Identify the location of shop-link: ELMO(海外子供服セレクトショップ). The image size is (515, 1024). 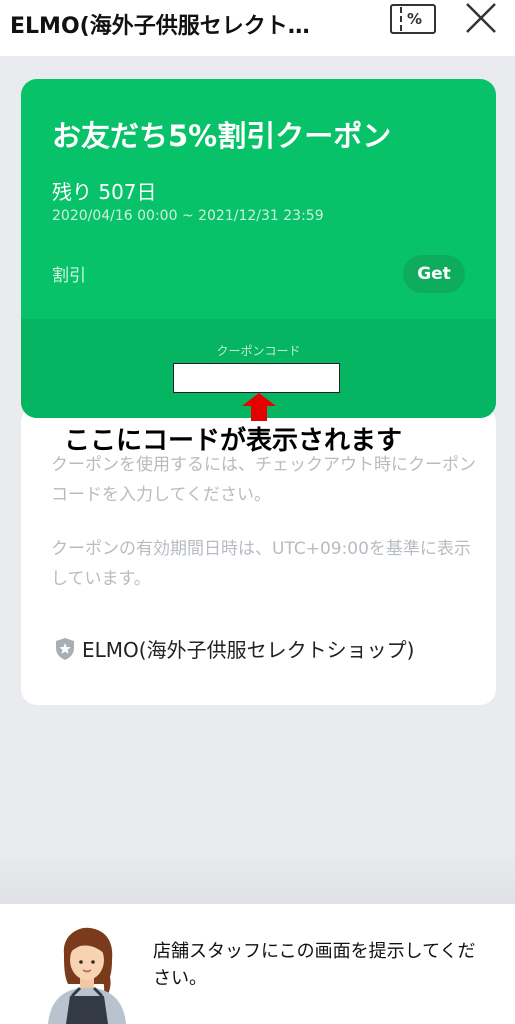
(234, 648).